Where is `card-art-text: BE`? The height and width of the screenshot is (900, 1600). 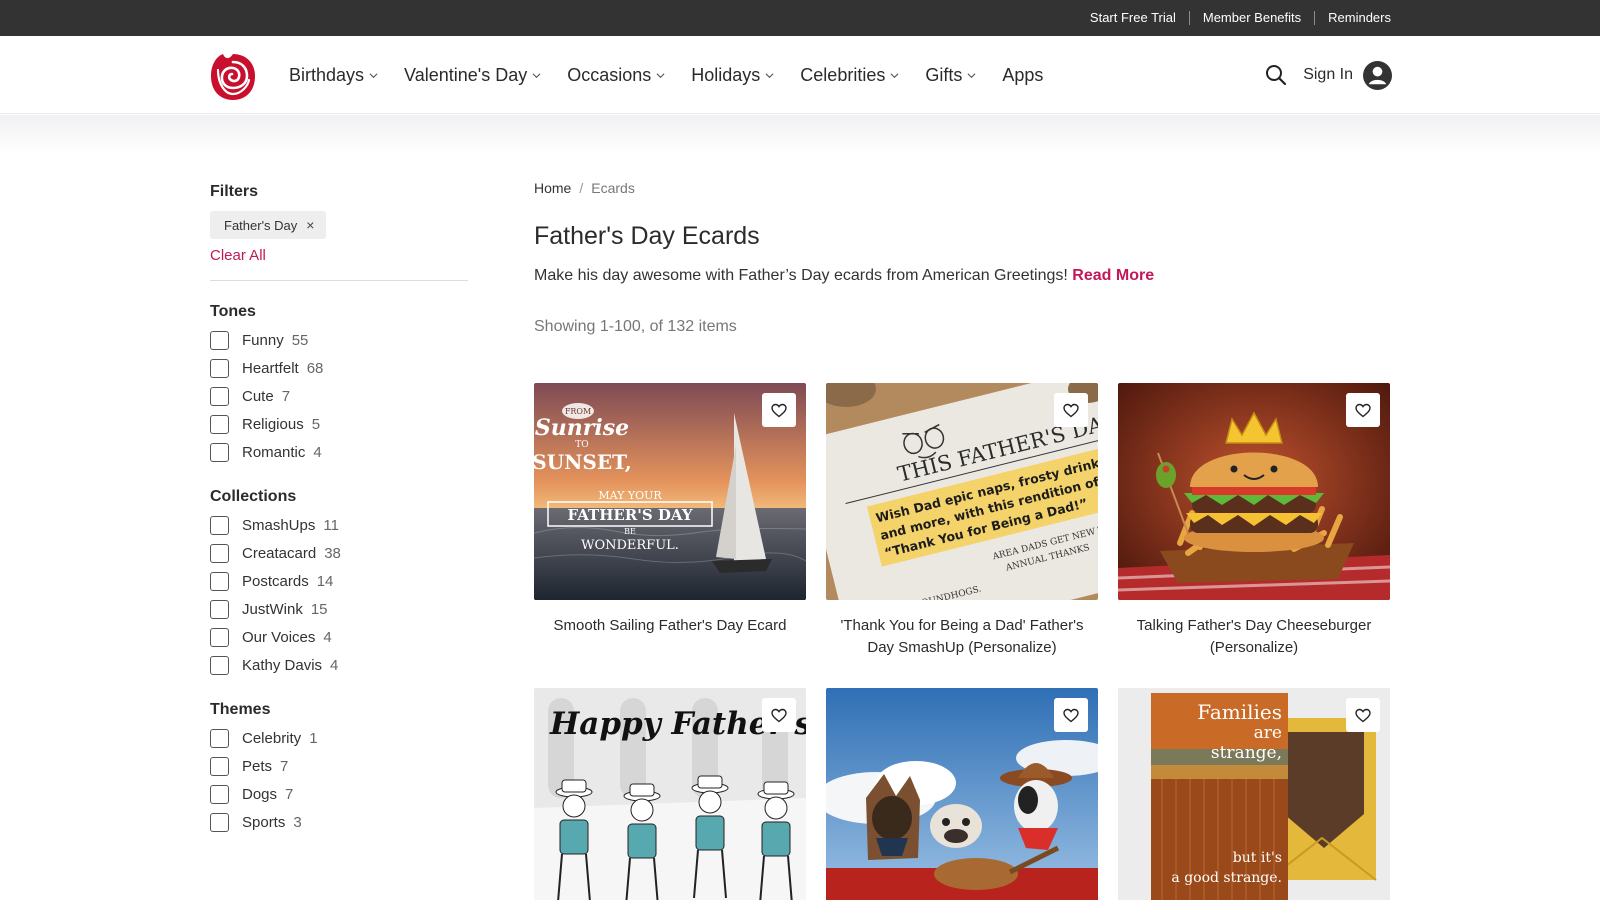
card-art-text: BE is located at coordinates (630, 531).